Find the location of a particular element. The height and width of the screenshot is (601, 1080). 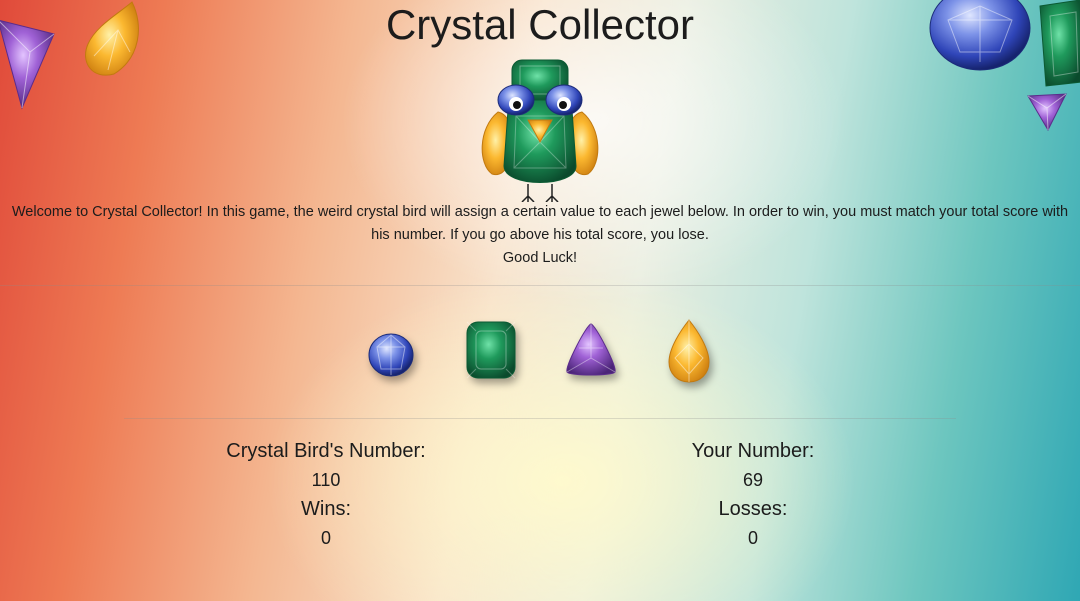

green-gem-decoration-icon is located at coordinates (1059, 43).